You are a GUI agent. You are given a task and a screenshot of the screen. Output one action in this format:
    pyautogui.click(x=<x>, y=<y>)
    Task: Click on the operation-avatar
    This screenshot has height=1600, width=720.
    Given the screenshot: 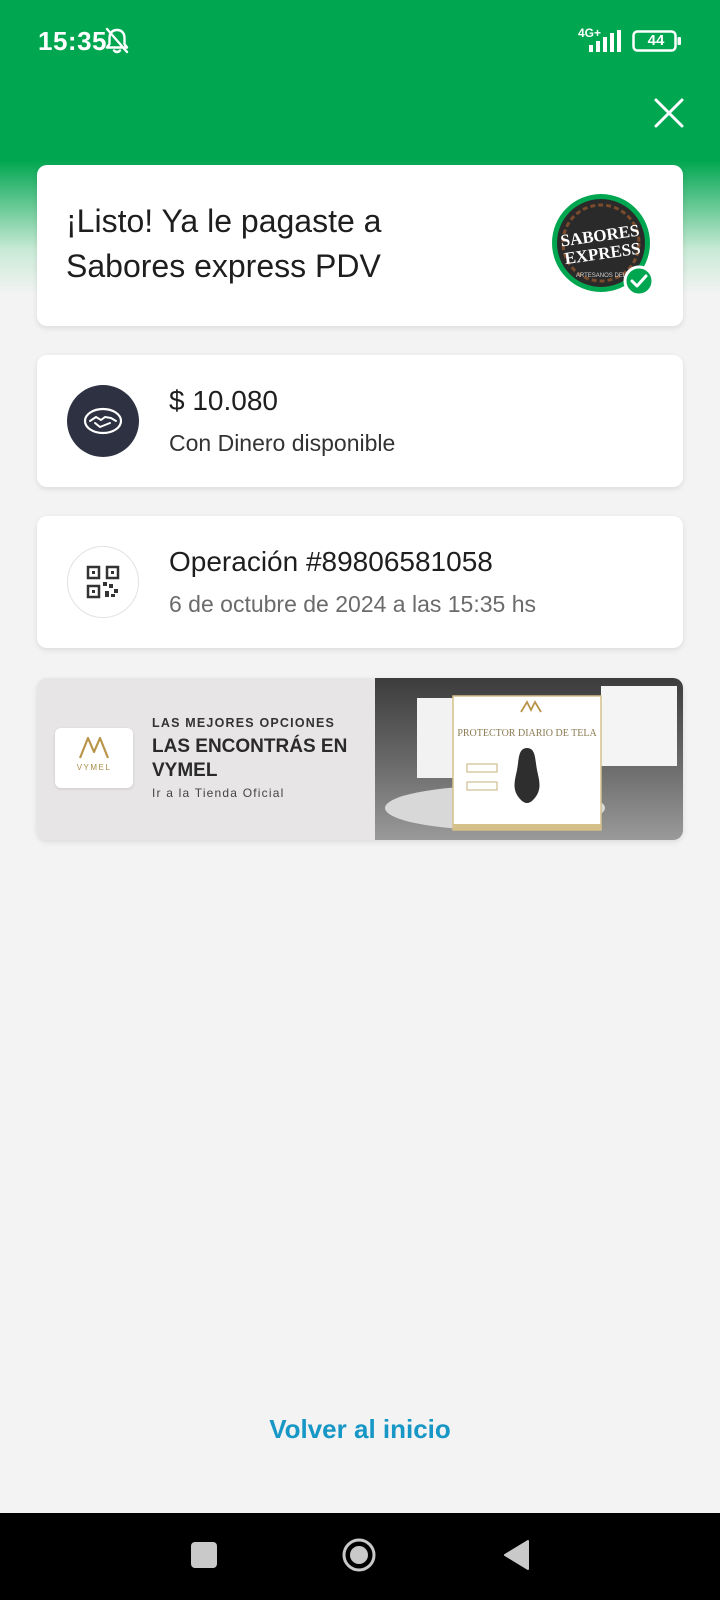 What is the action you would take?
    pyautogui.click(x=103, y=582)
    